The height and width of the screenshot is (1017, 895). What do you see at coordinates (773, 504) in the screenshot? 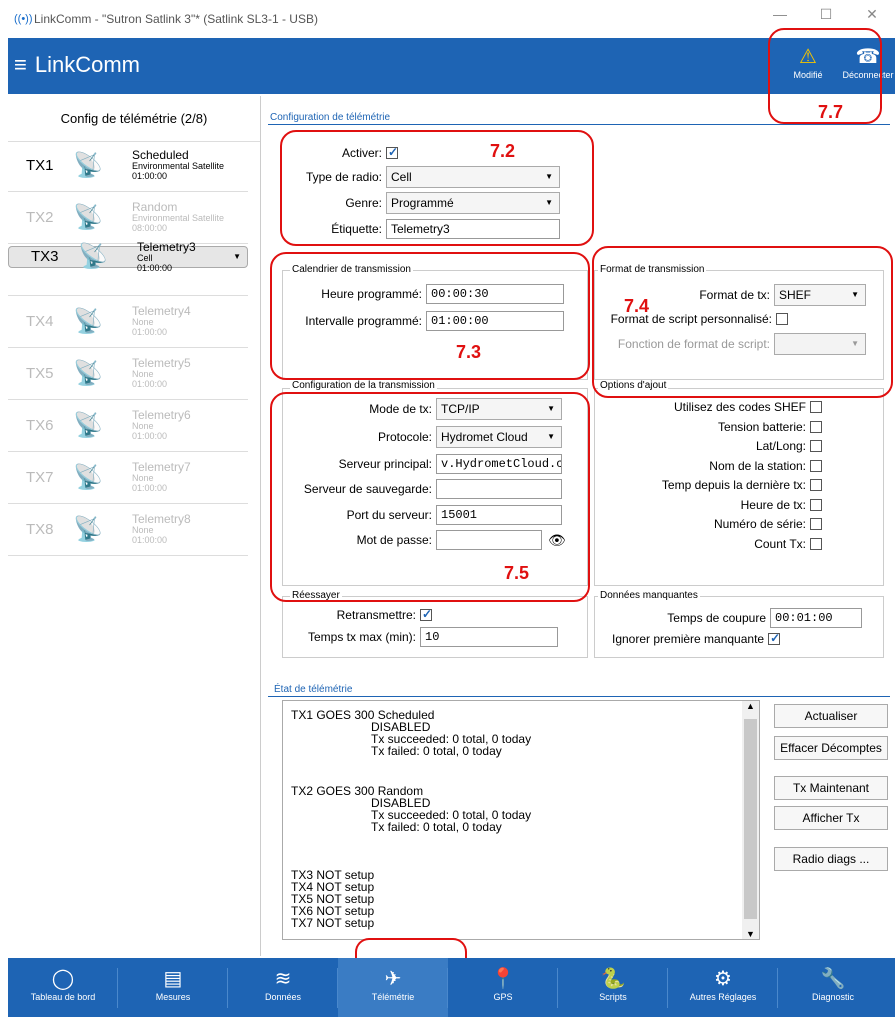
I see `option-label: Heure de tx:` at bounding box center [773, 504].